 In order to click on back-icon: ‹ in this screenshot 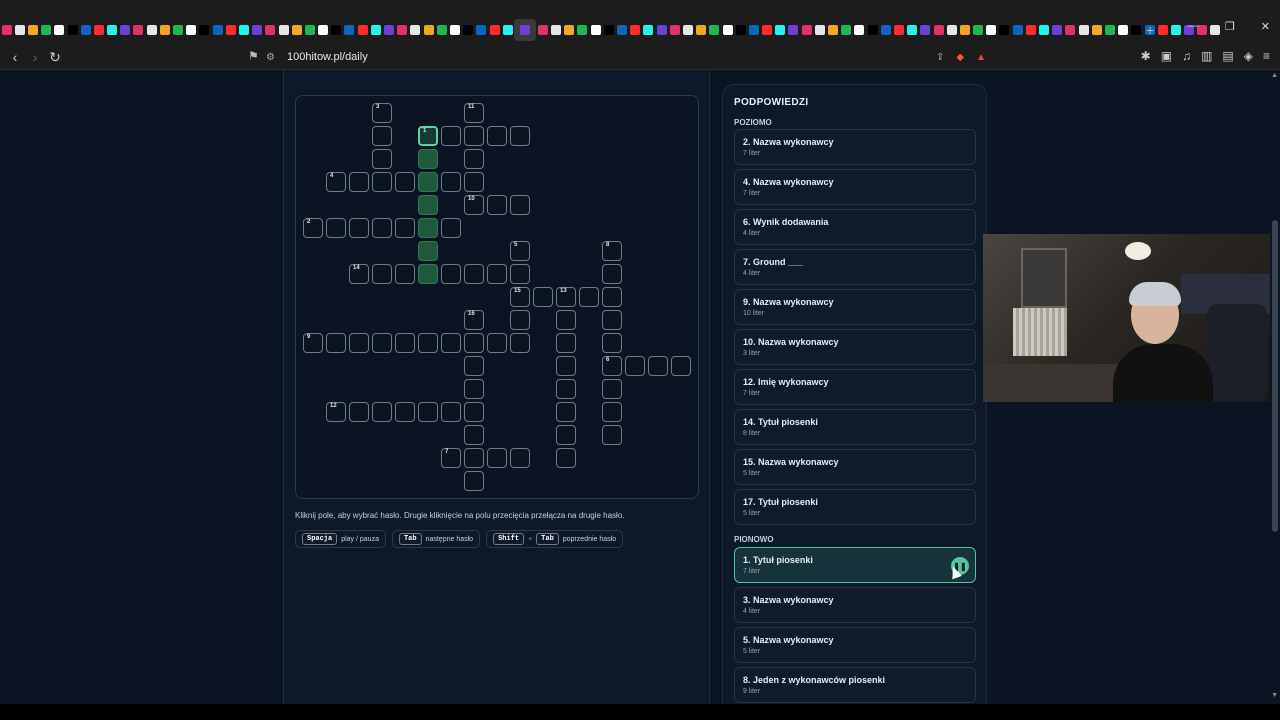, I will do `click(15, 57)`.